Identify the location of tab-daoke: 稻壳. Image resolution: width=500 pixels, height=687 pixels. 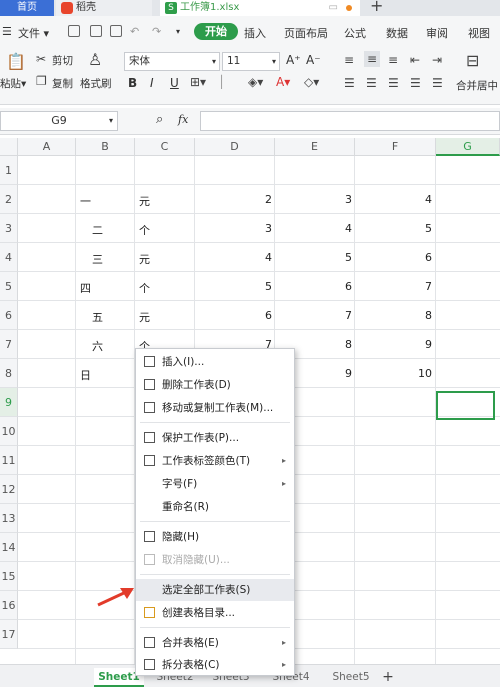
(104, 8).